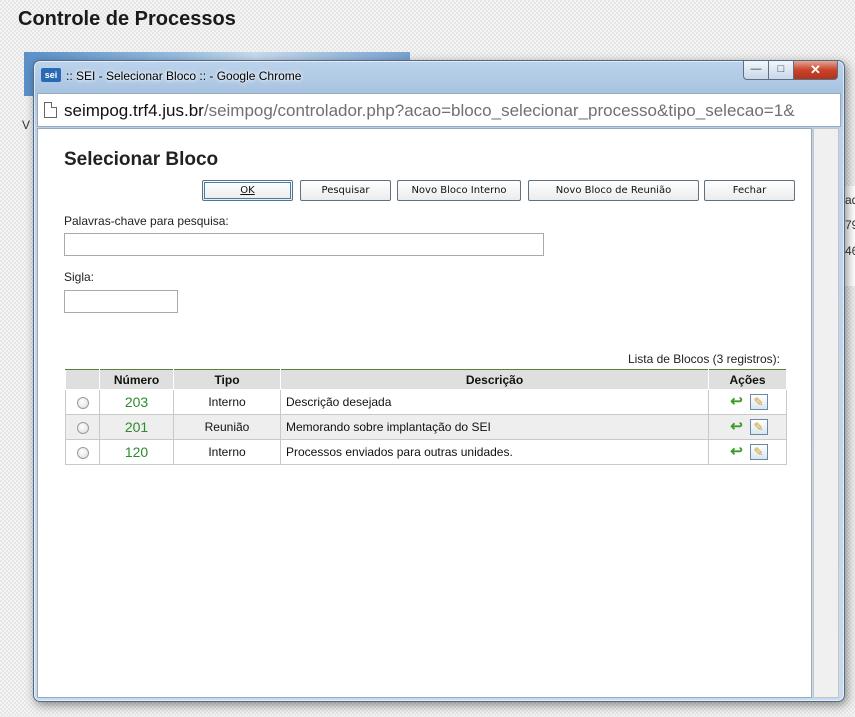  I want to click on row-descricao: Memorando sobre implantação do SEI, so click(494, 427).